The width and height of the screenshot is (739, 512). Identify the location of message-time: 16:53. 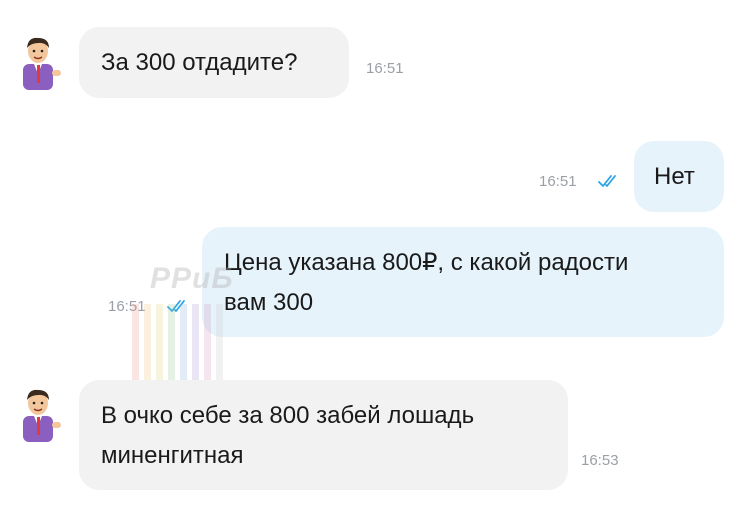
(600, 460).